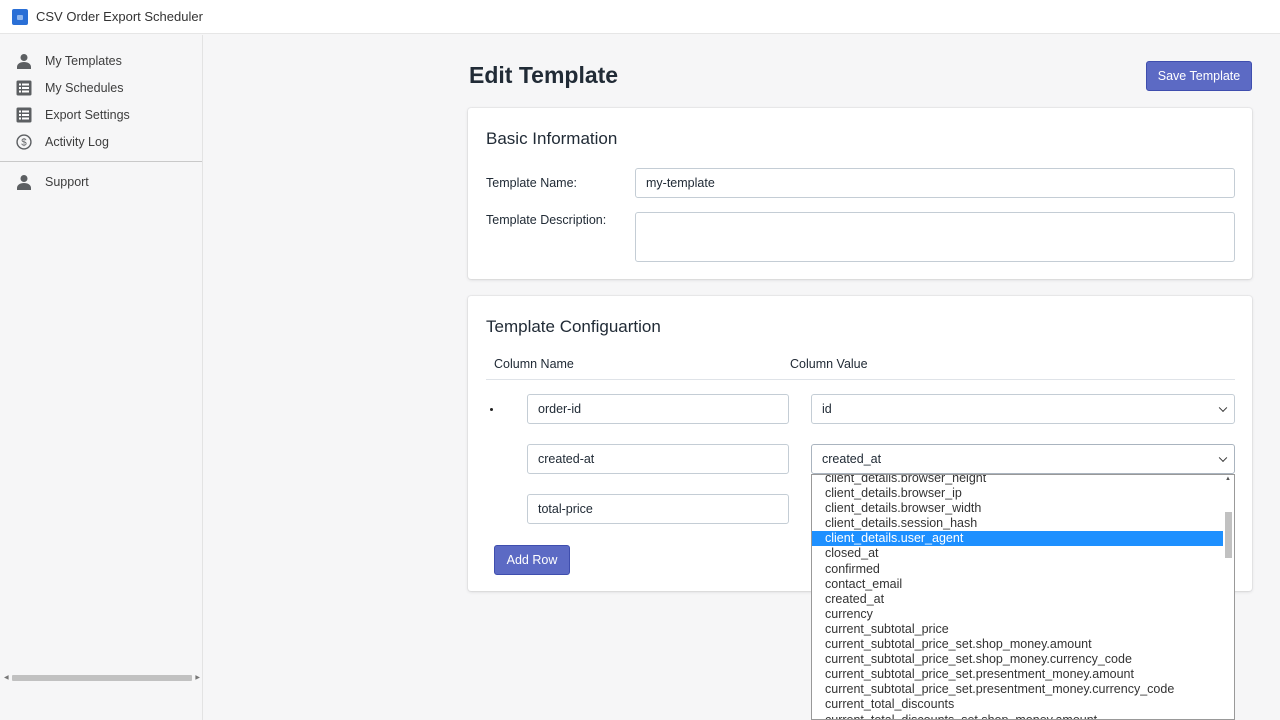 Image resolution: width=1280 pixels, height=720 pixels. Describe the element at coordinates (1023, 409) in the screenshot. I see `column-value-select: id` at that location.